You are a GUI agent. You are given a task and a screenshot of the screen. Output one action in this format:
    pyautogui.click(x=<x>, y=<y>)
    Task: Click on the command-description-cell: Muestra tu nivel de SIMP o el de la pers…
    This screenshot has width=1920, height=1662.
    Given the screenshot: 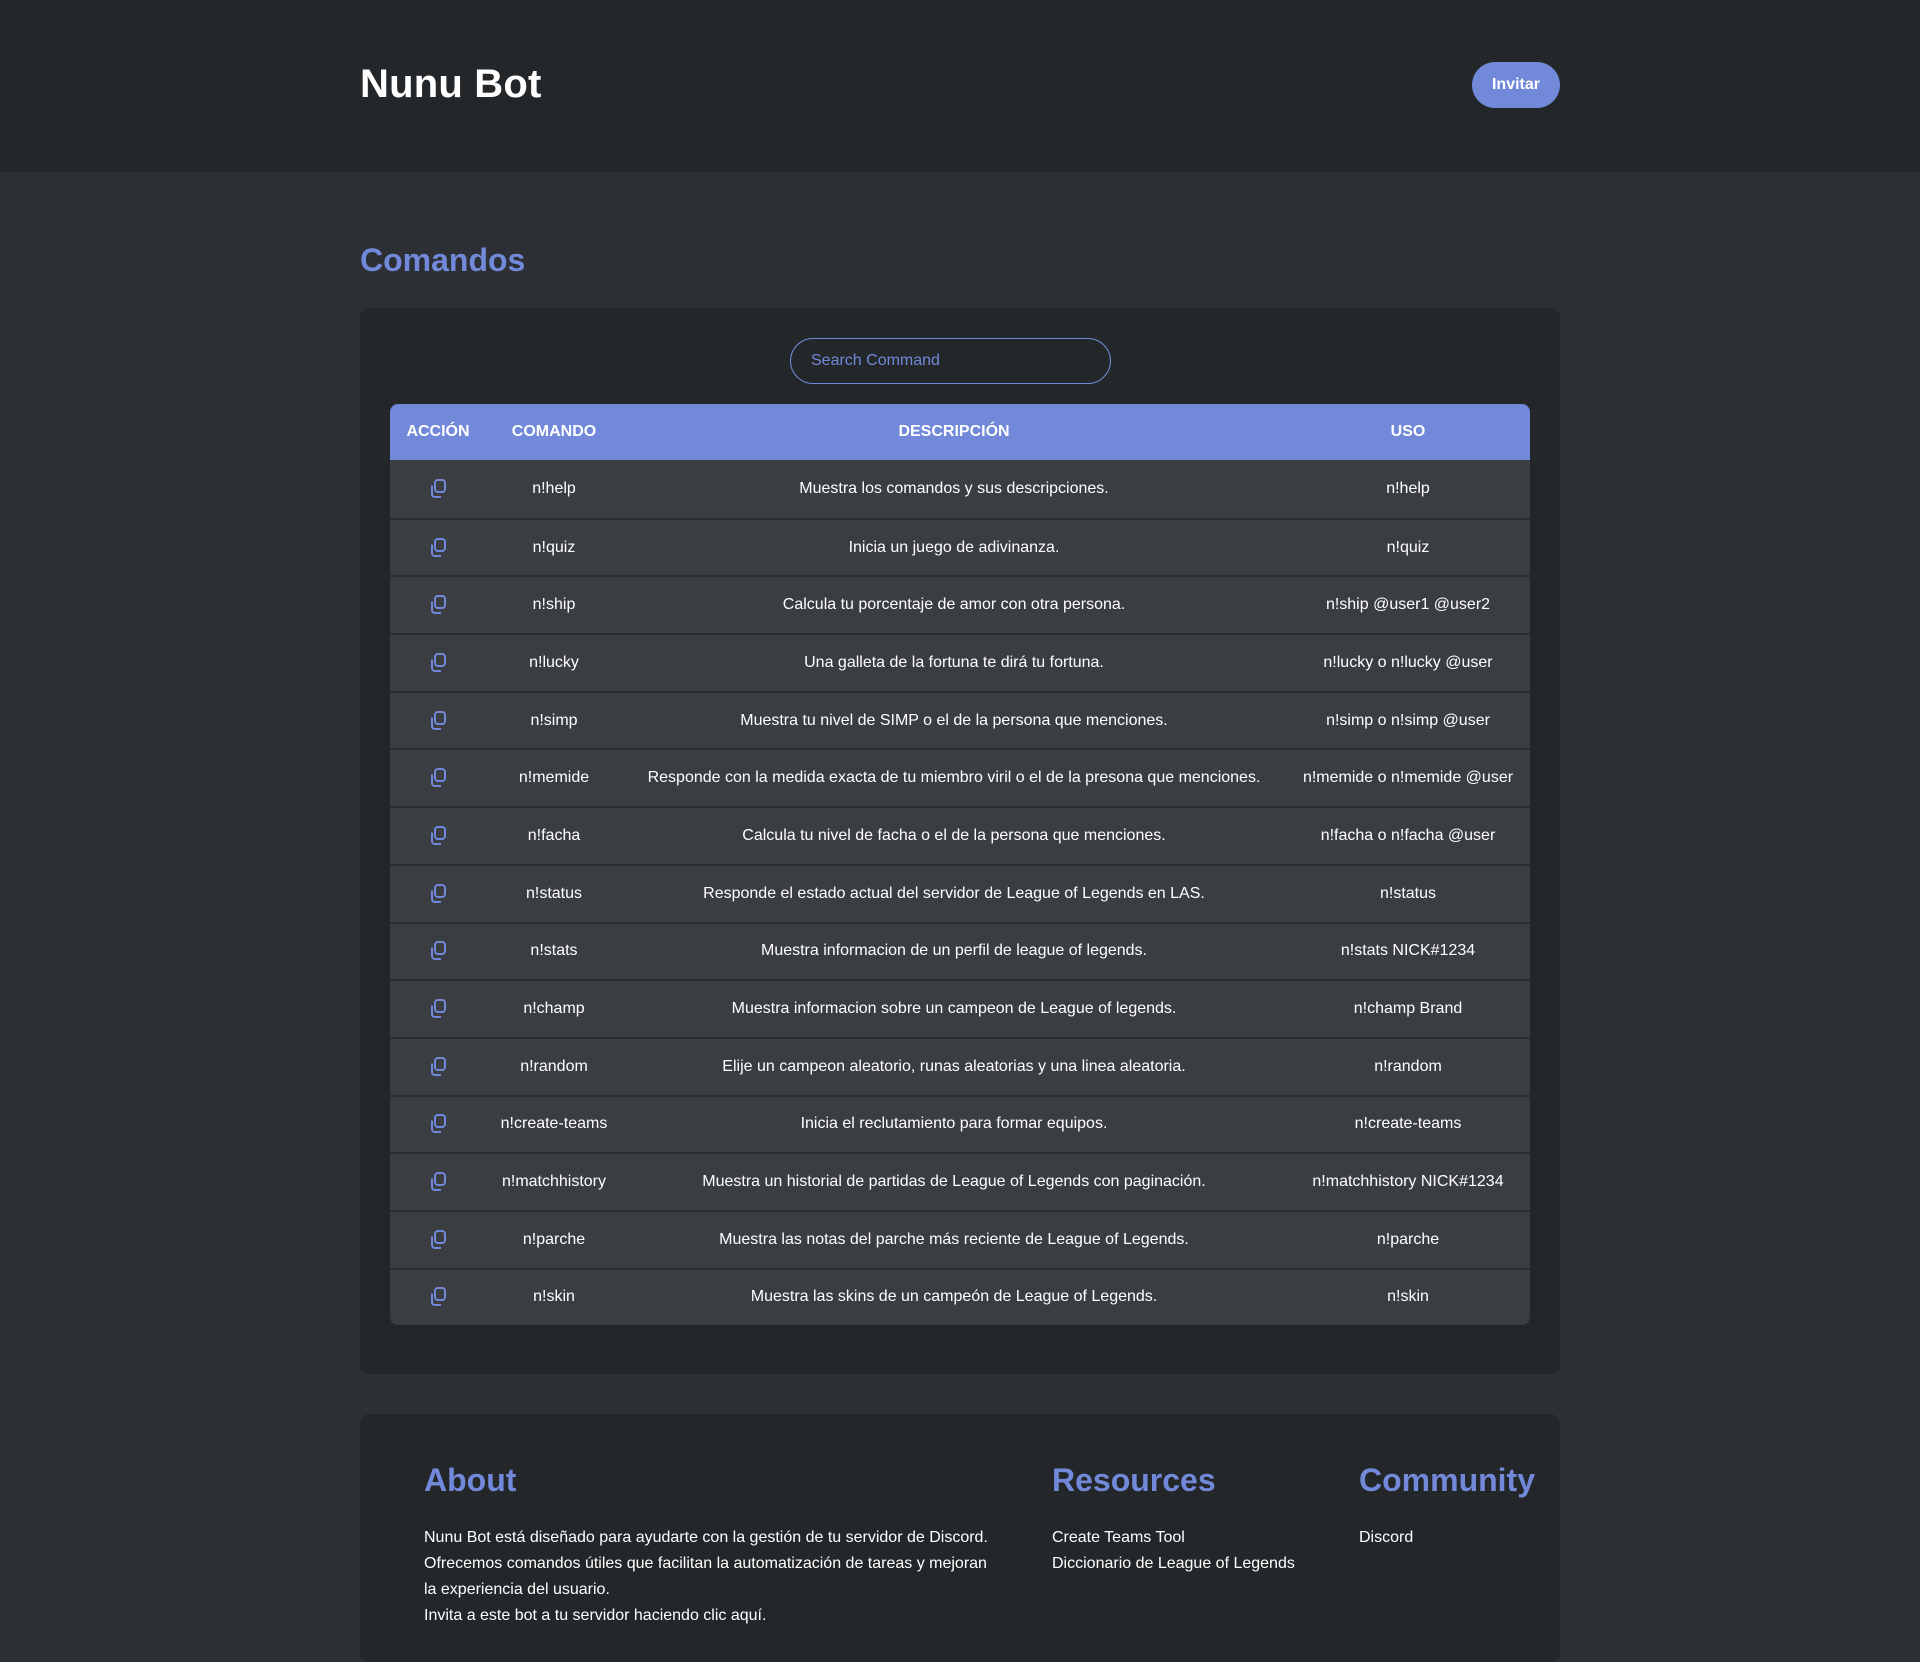 What is the action you would take?
    pyautogui.click(x=954, y=719)
    